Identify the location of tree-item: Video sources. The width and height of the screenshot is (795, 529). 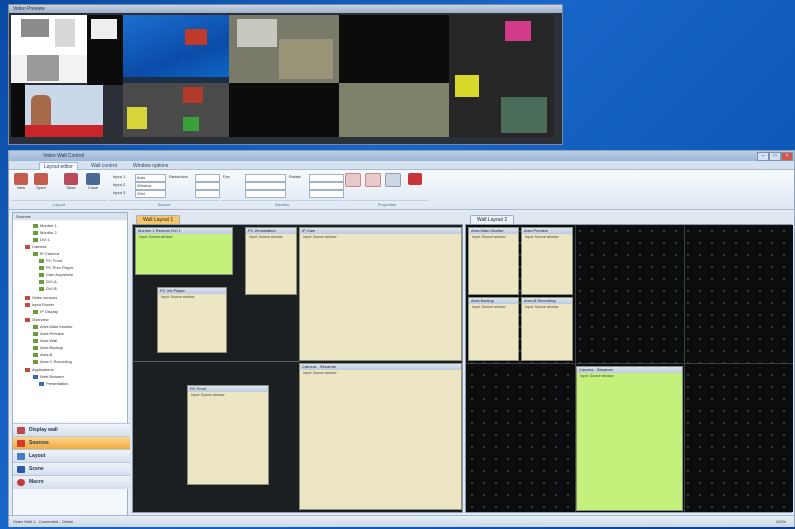
(41, 297).